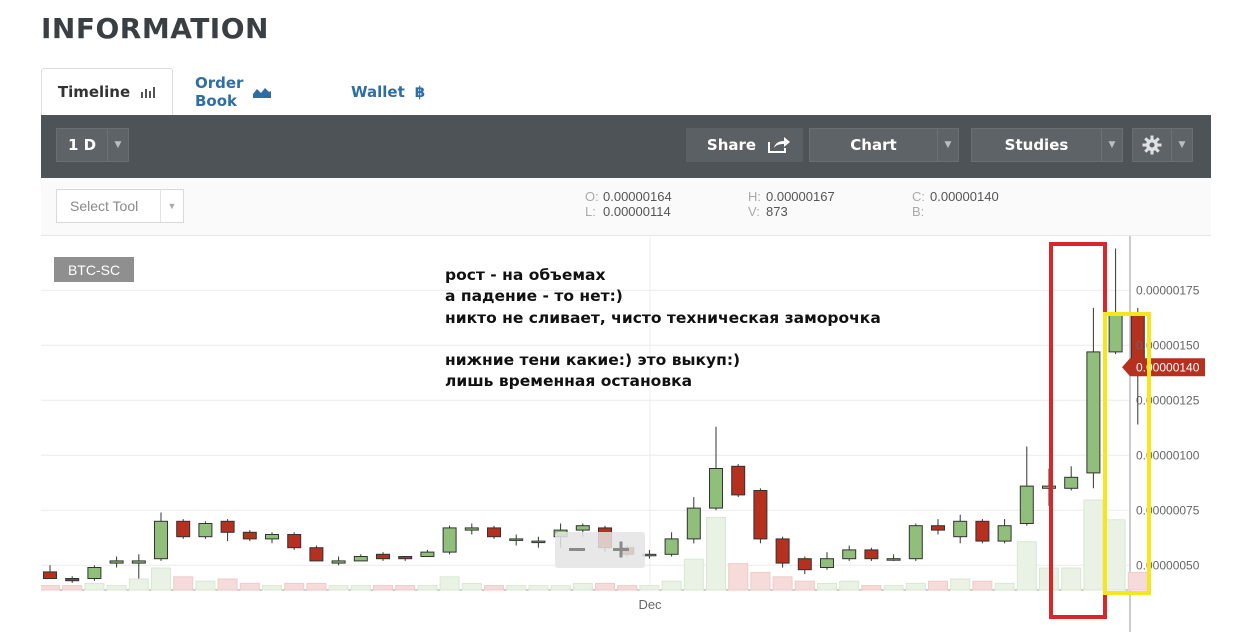 The width and height of the screenshot is (1242, 637). What do you see at coordinates (779, 145) in the screenshot?
I see `share-icon` at bounding box center [779, 145].